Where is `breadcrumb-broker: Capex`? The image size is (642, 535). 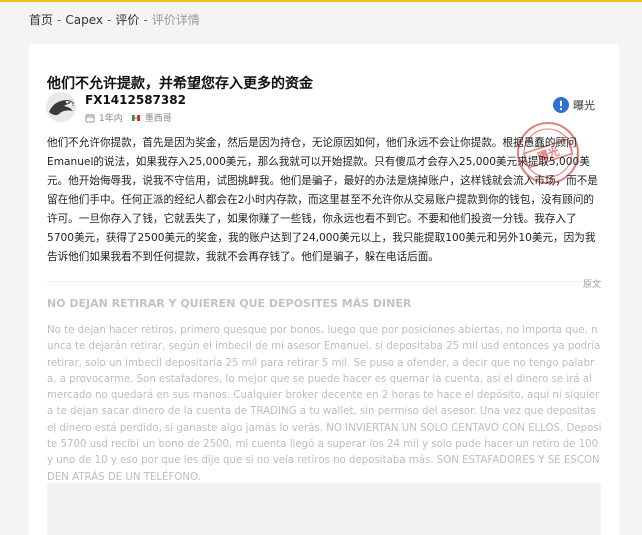
breadcrumb-broker: Capex is located at coordinates (84, 20).